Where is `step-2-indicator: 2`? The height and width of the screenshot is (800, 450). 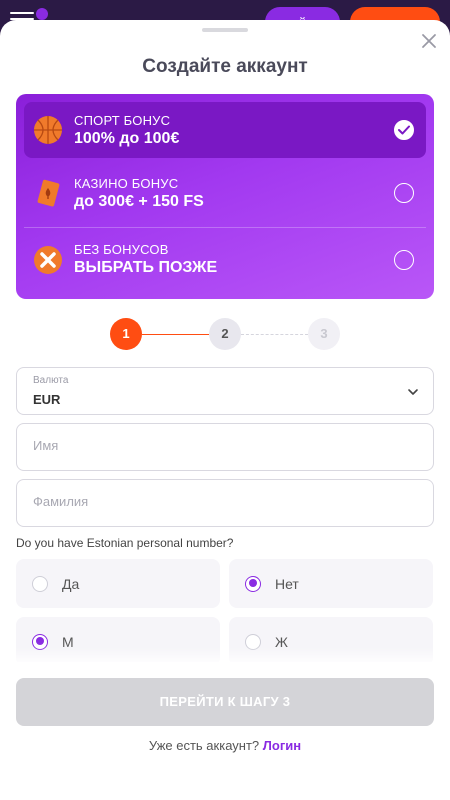 step-2-indicator: 2 is located at coordinates (225, 334).